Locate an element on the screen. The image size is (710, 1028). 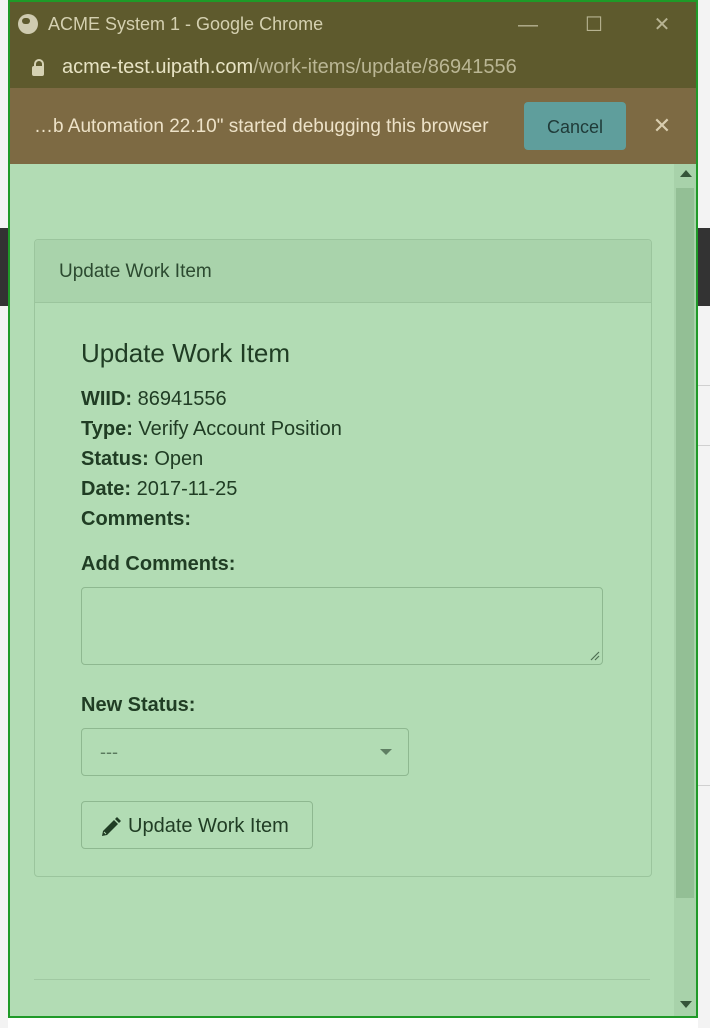
date-label: Date: is located at coordinates (106, 489).